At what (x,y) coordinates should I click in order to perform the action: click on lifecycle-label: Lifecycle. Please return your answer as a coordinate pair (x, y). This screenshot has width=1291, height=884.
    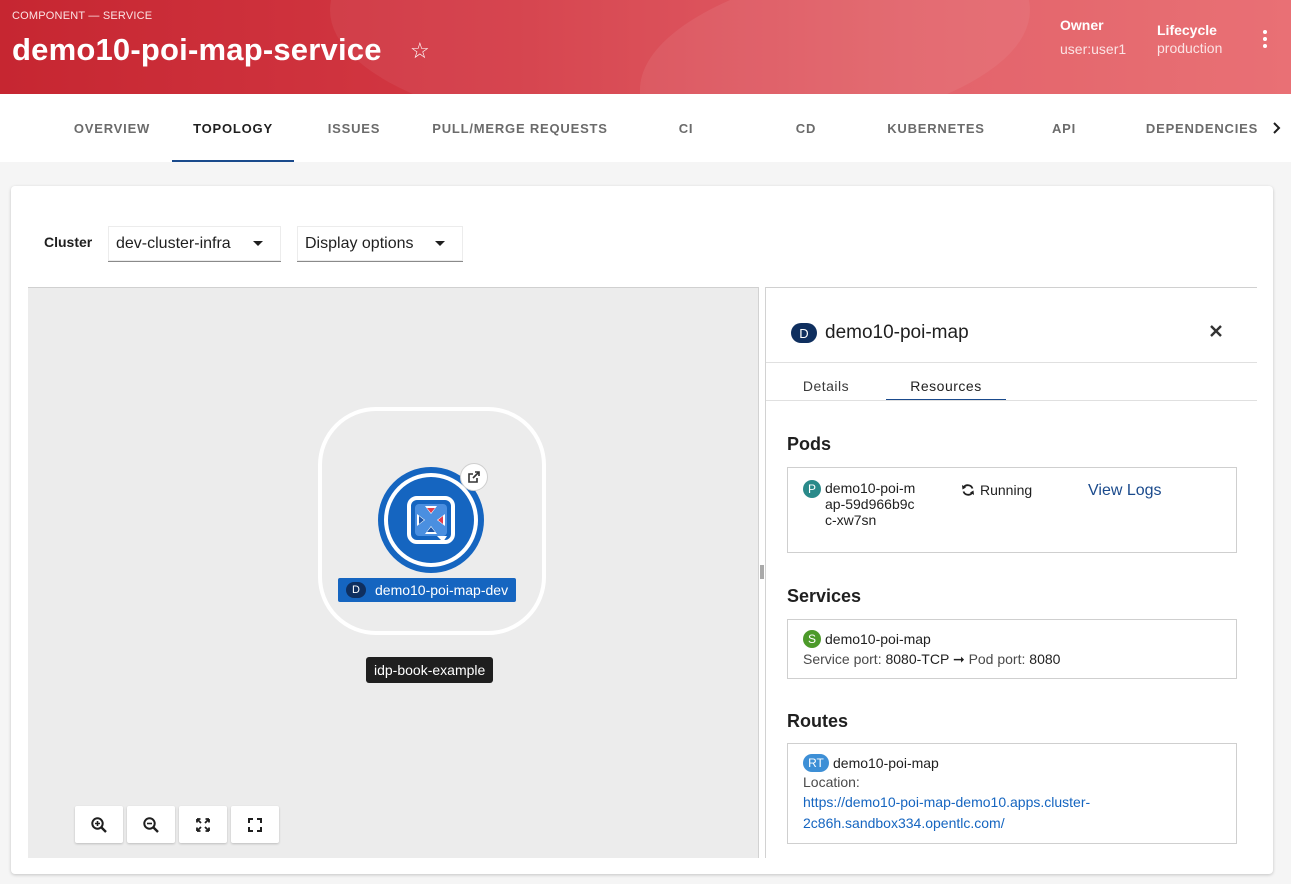
    Looking at the image, I should click on (1187, 30).